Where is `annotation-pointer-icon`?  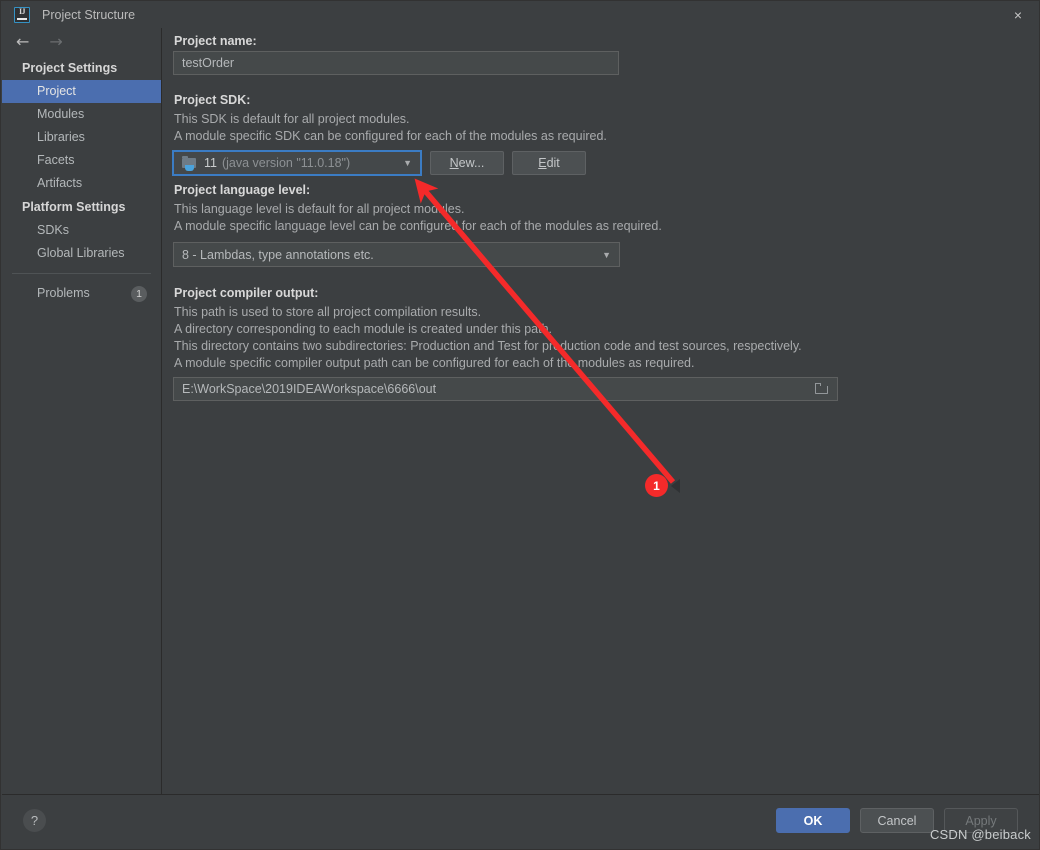 annotation-pointer-icon is located at coordinates (675, 486).